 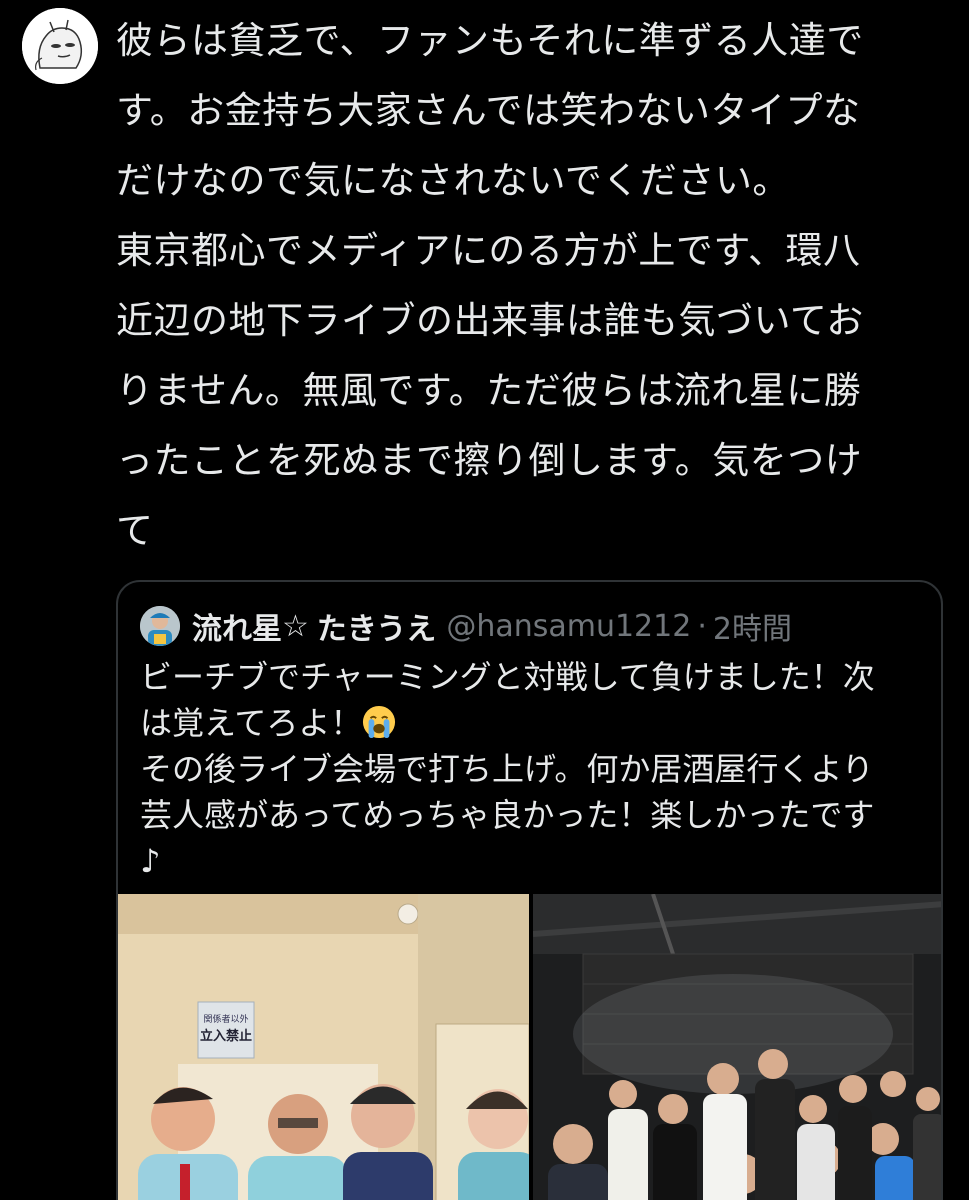 What do you see at coordinates (488, 250) in the screenshot?
I see `tweet-line: 東京都心でメディアにのる方が上です、環八` at bounding box center [488, 250].